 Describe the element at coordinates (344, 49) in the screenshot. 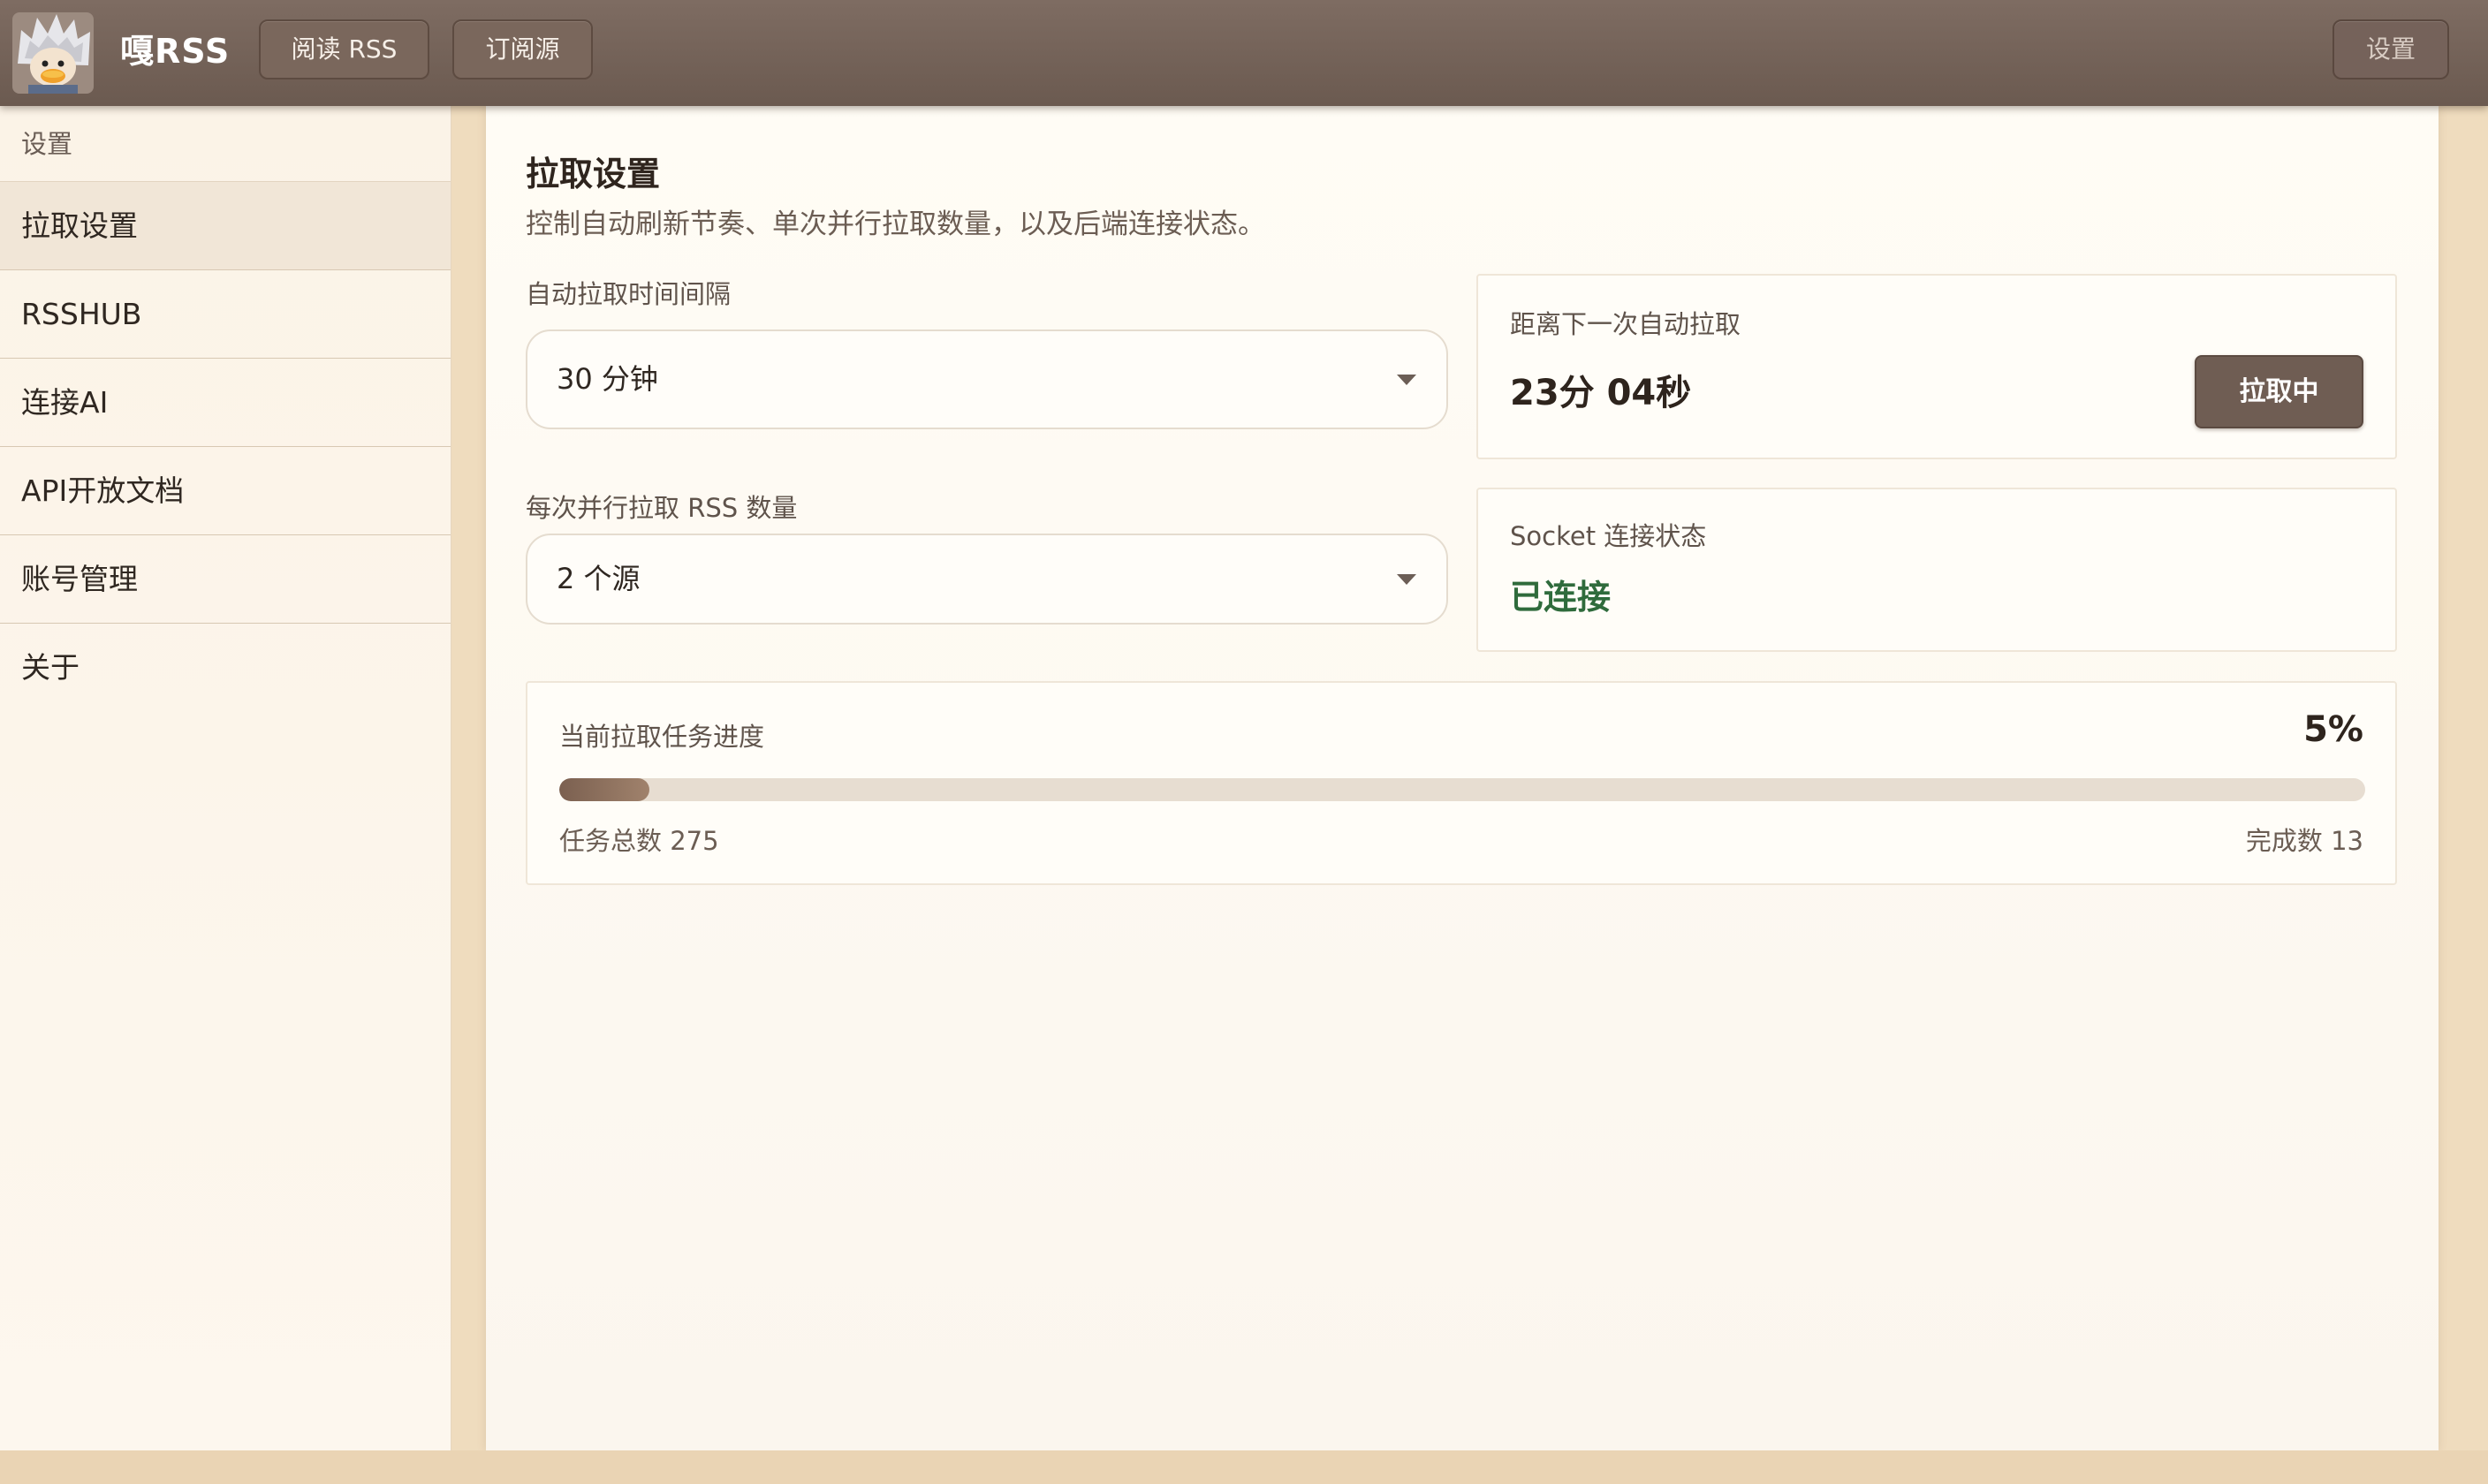

I see `read-rss-button: 阅读 RSS` at that location.